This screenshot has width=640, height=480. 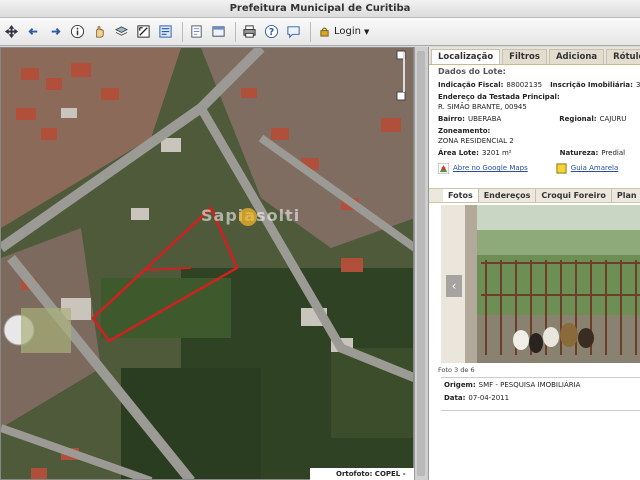 What do you see at coordinates (594, 168) in the screenshot?
I see `guia-amarela-link: Guia Amarela` at bounding box center [594, 168].